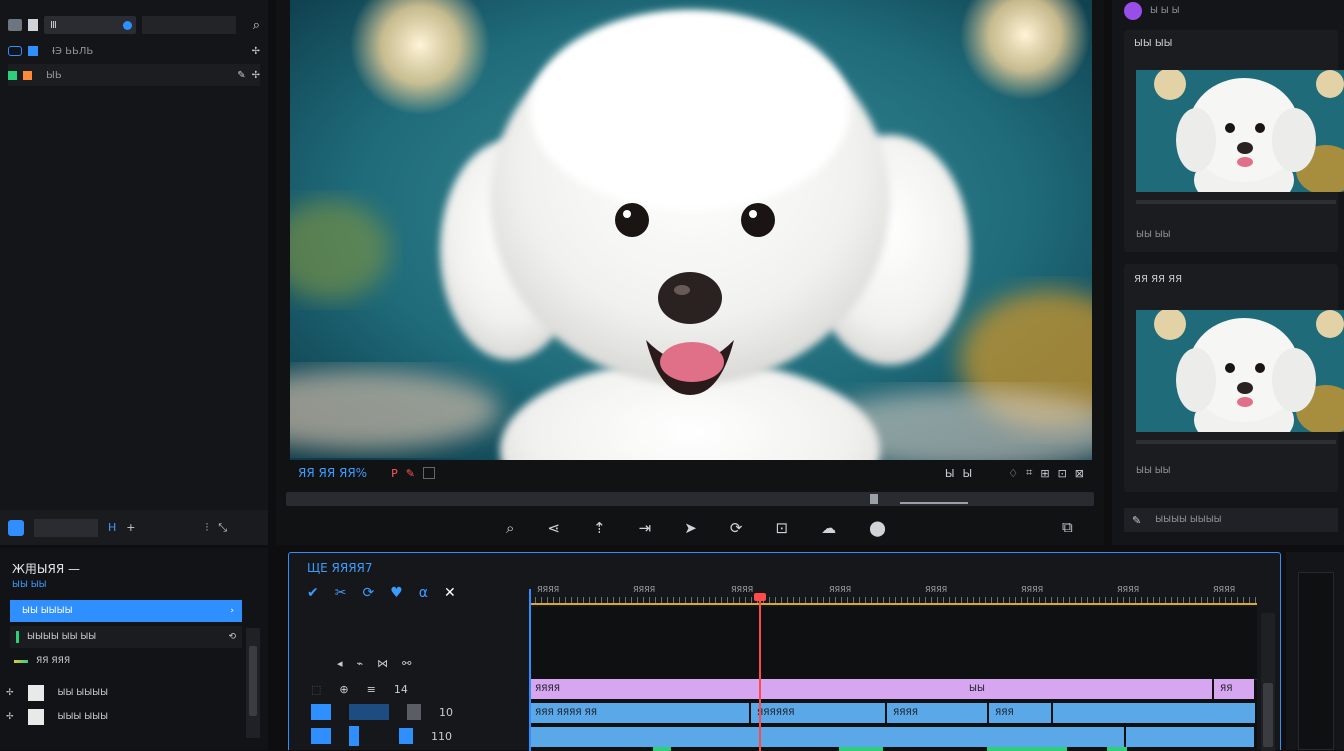  I want to click on crop-icon: ⌗, so click(1029, 473).